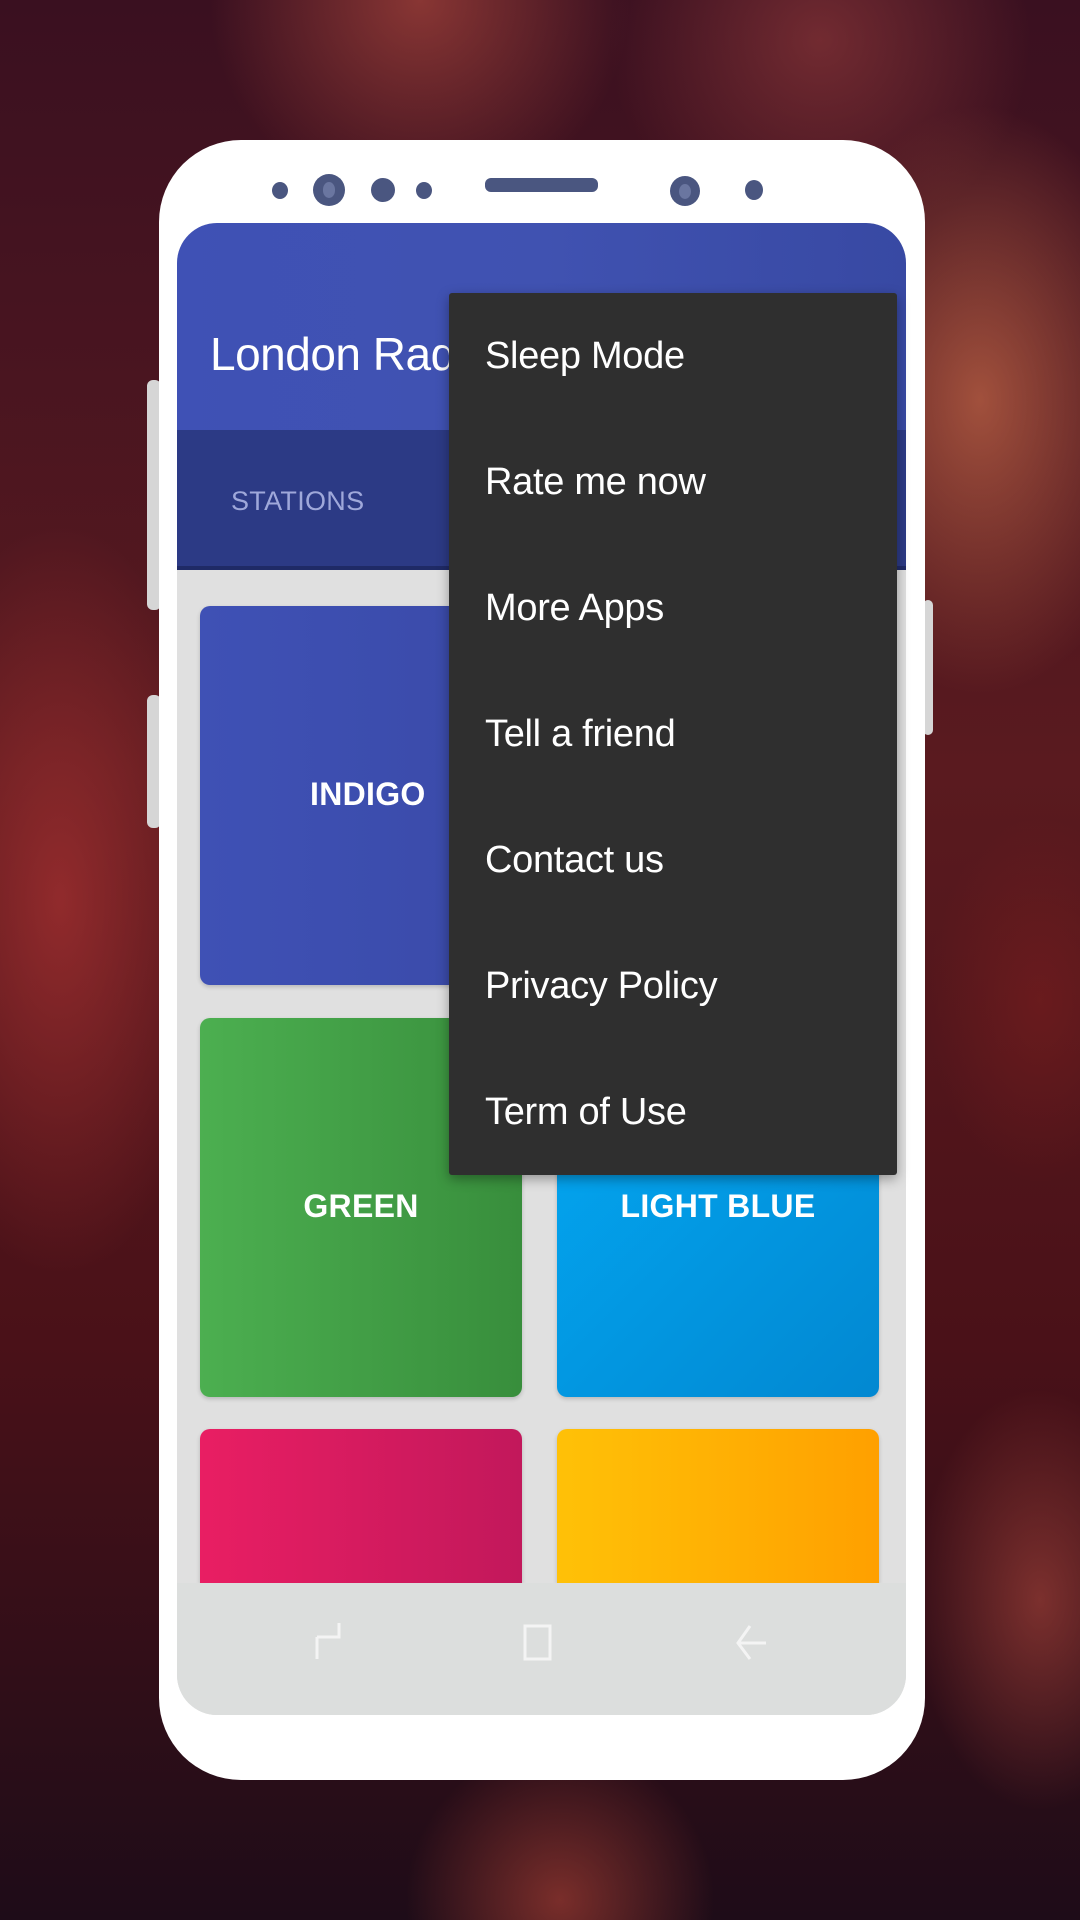  What do you see at coordinates (673, 860) in the screenshot?
I see `menu-item-contact-us: Contact us` at bounding box center [673, 860].